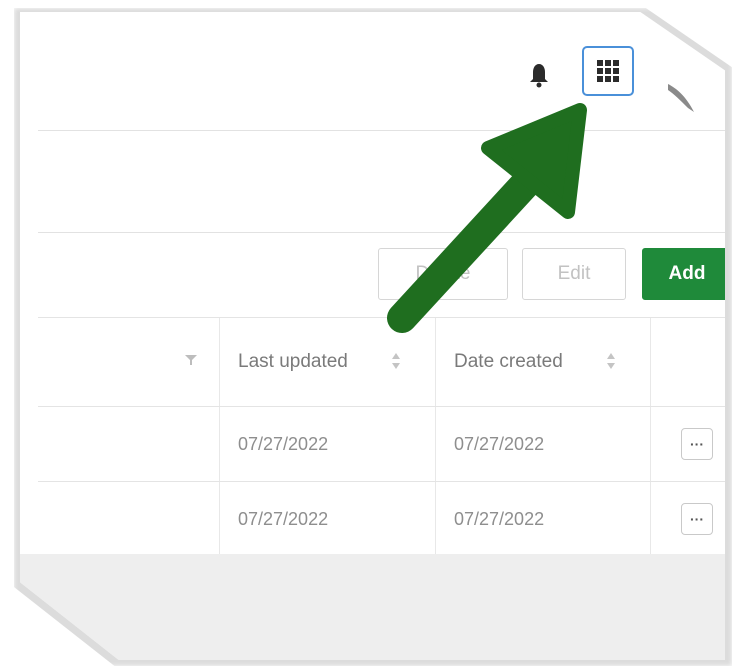 The width and height of the screenshot is (741, 672). What do you see at coordinates (128, 362) in the screenshot?
I see `column-header-name` at bounding box center [128, 362].